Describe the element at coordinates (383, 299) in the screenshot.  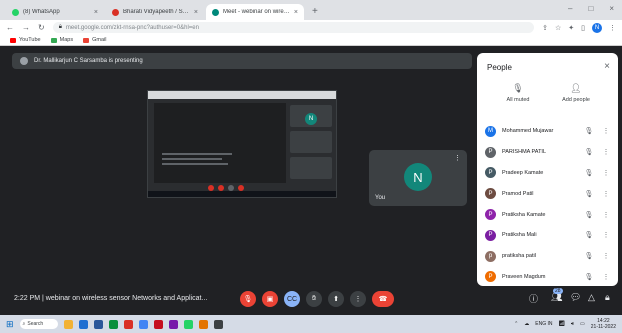
I see `leave-call-button: ☎︎` at that location.